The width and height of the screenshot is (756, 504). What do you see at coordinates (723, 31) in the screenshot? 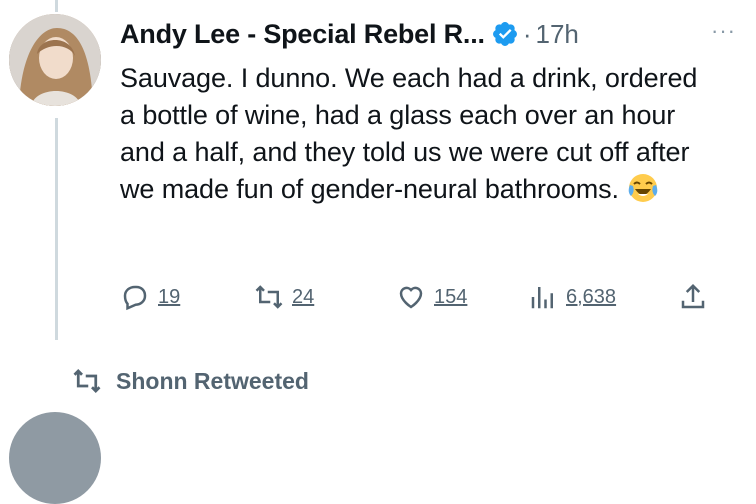
I see `more-options-icon: ···` at bounding box center [723, 31].